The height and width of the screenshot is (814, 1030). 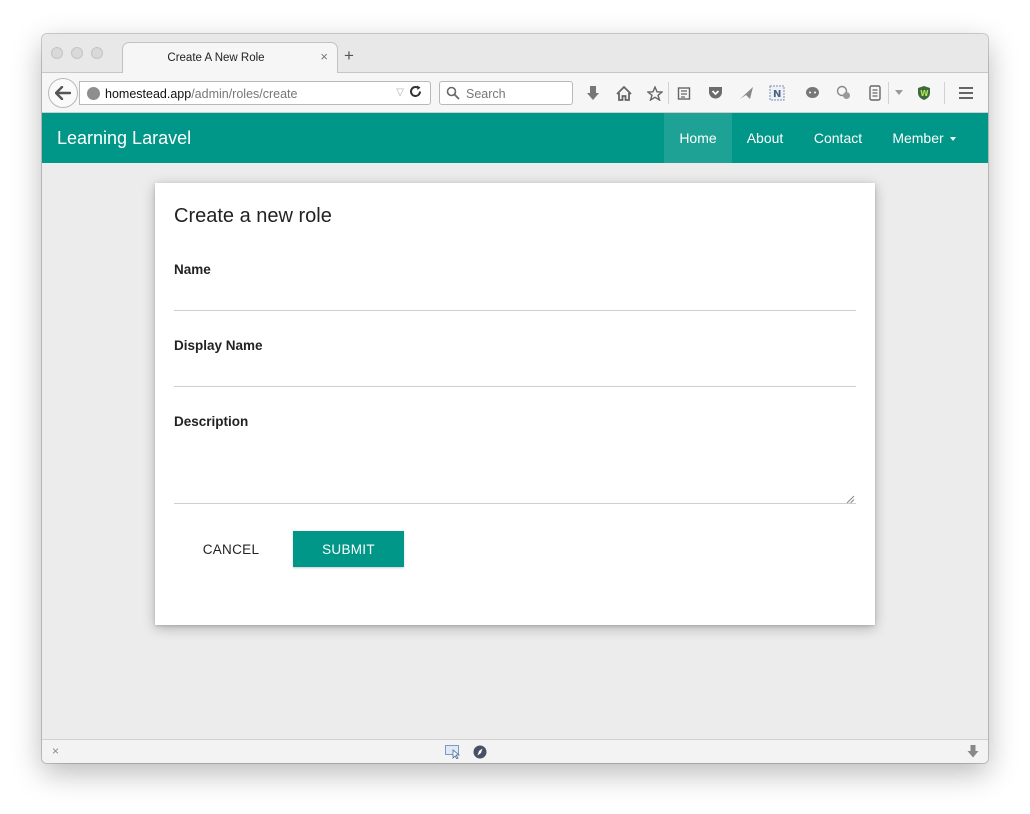 What do you see at coordinates (400, 92) in the screenshot?
I see `url-dropdown-icon: ▽` at bounding box center [400, 92].